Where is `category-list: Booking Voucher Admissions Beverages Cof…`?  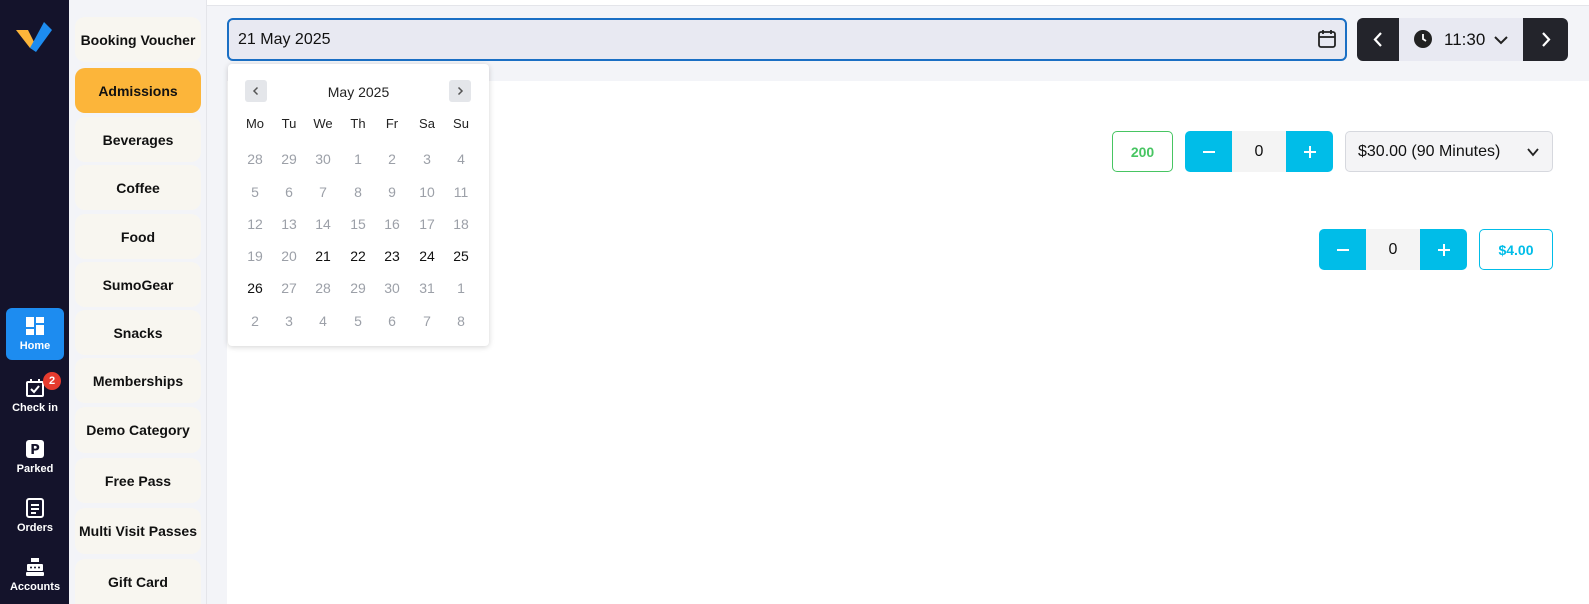
category-list: Booking Voucher Admissions Beverages Cof… is located at coordinates (138, 302).